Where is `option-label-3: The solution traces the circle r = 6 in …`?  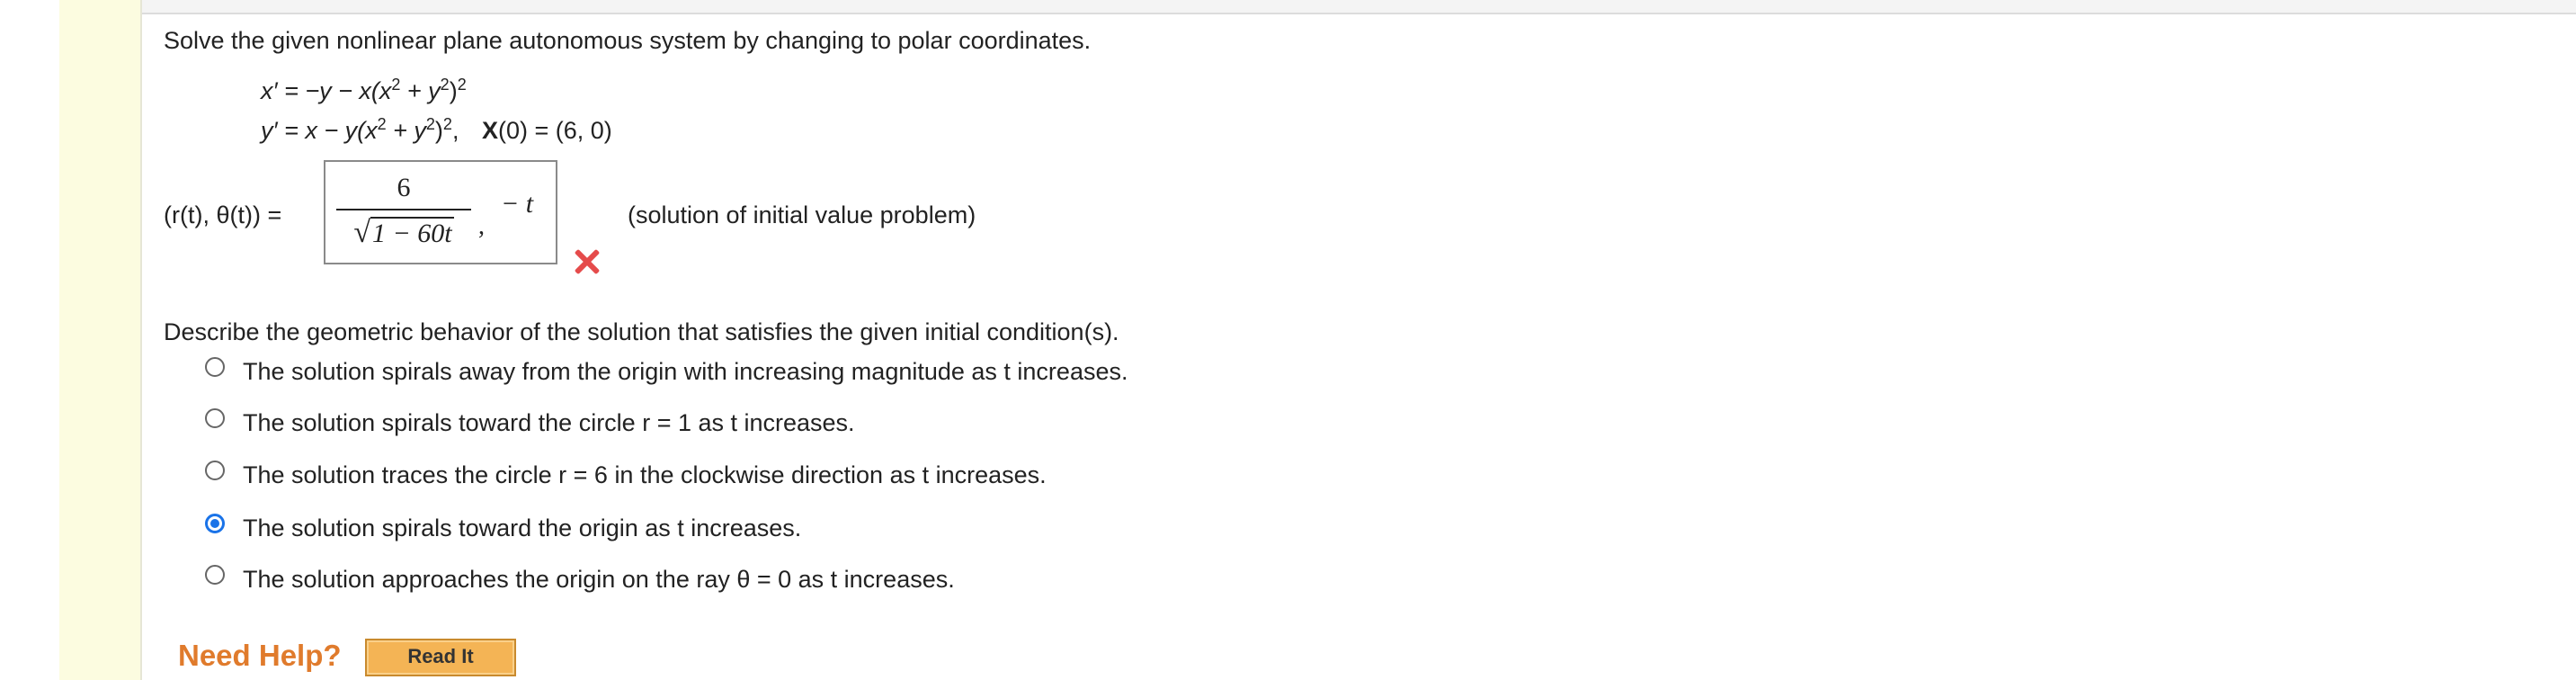 option-label-3: The solution traces the circle r = 6 in … is located at coordinates (645, 475).